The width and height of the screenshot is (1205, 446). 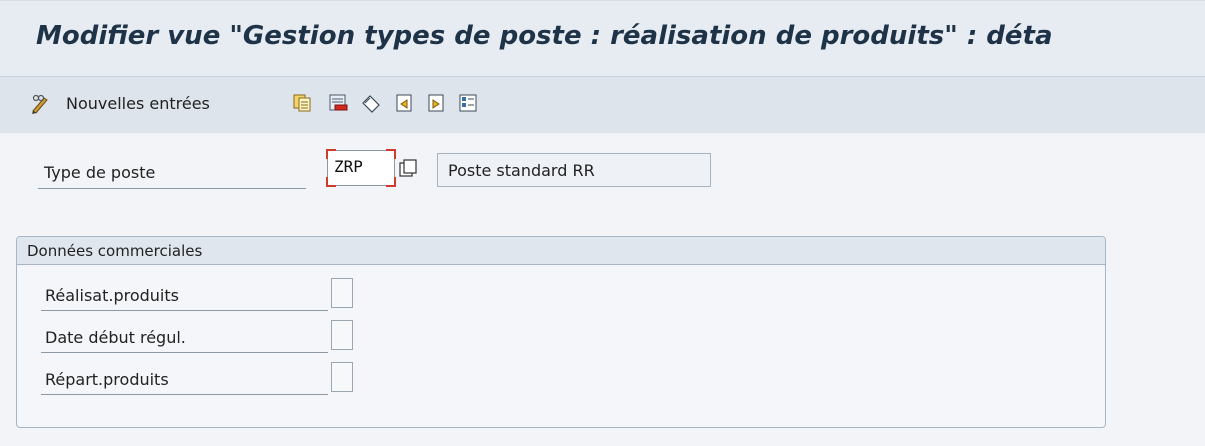 I want to click on new-entries-button: Nouvelles entrées, so click(x=120, y=103).